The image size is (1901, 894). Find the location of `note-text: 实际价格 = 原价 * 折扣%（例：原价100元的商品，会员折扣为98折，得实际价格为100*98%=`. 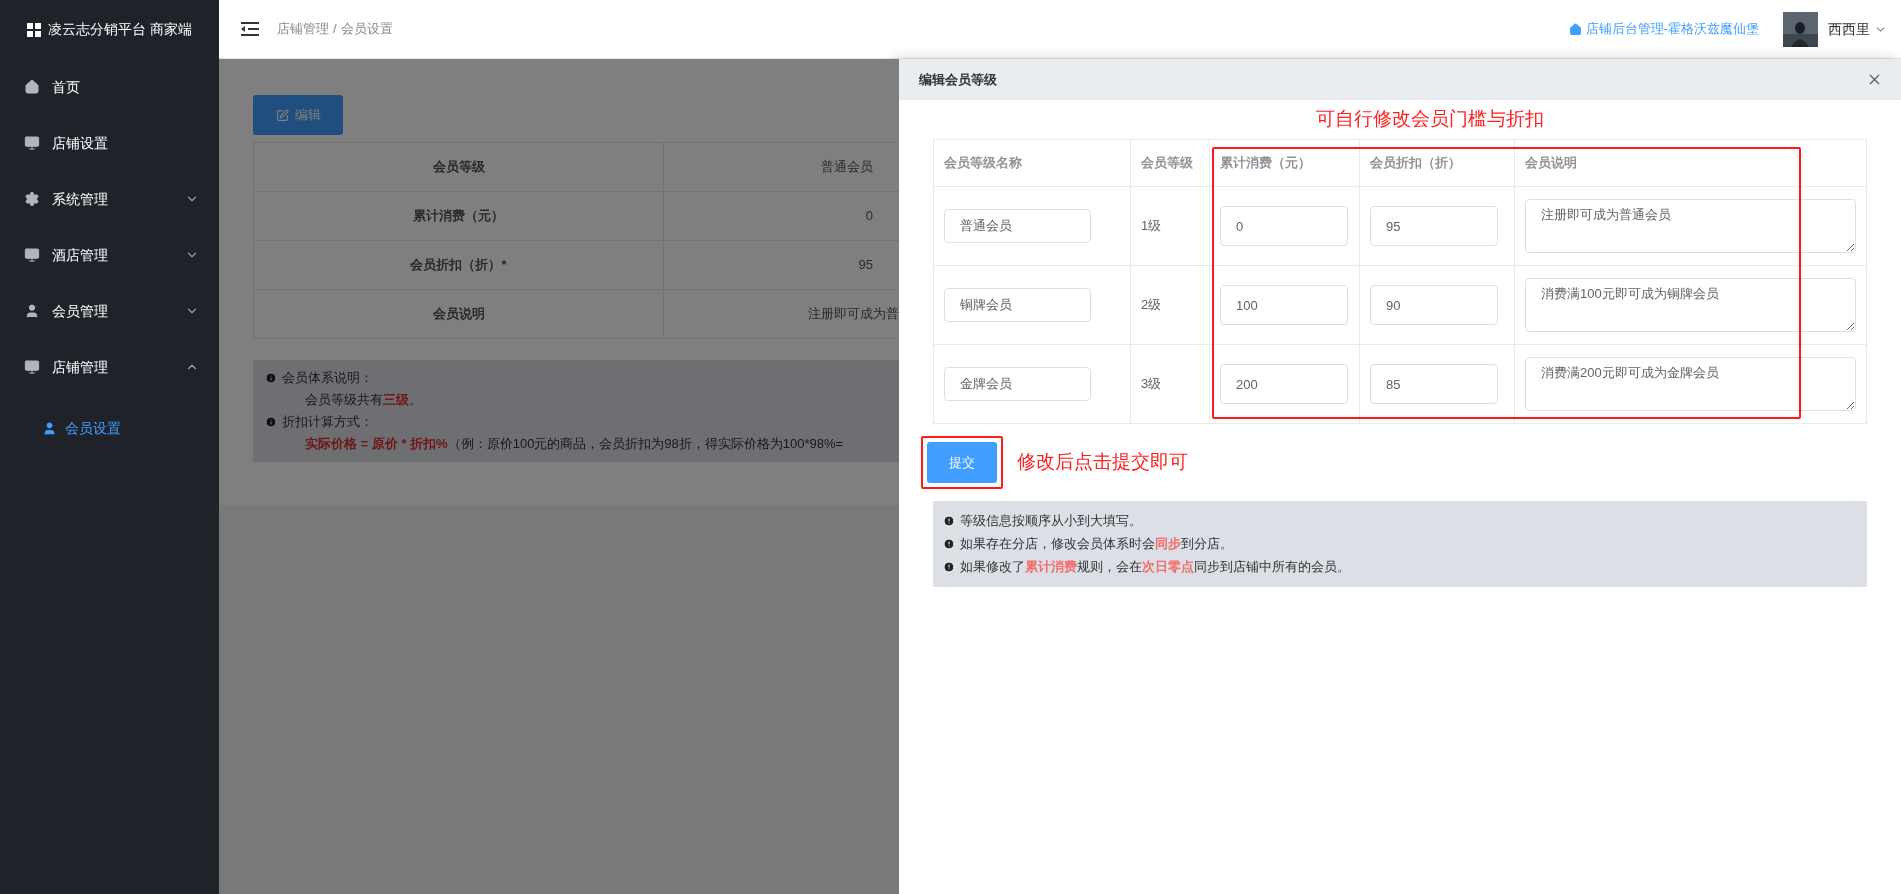

note-text: 实际价格 = 原价 * 折扣%（例：原价100元的商品，会员折扣为98折，得实际价格为100*98%= is located at coordinates (574, 444).